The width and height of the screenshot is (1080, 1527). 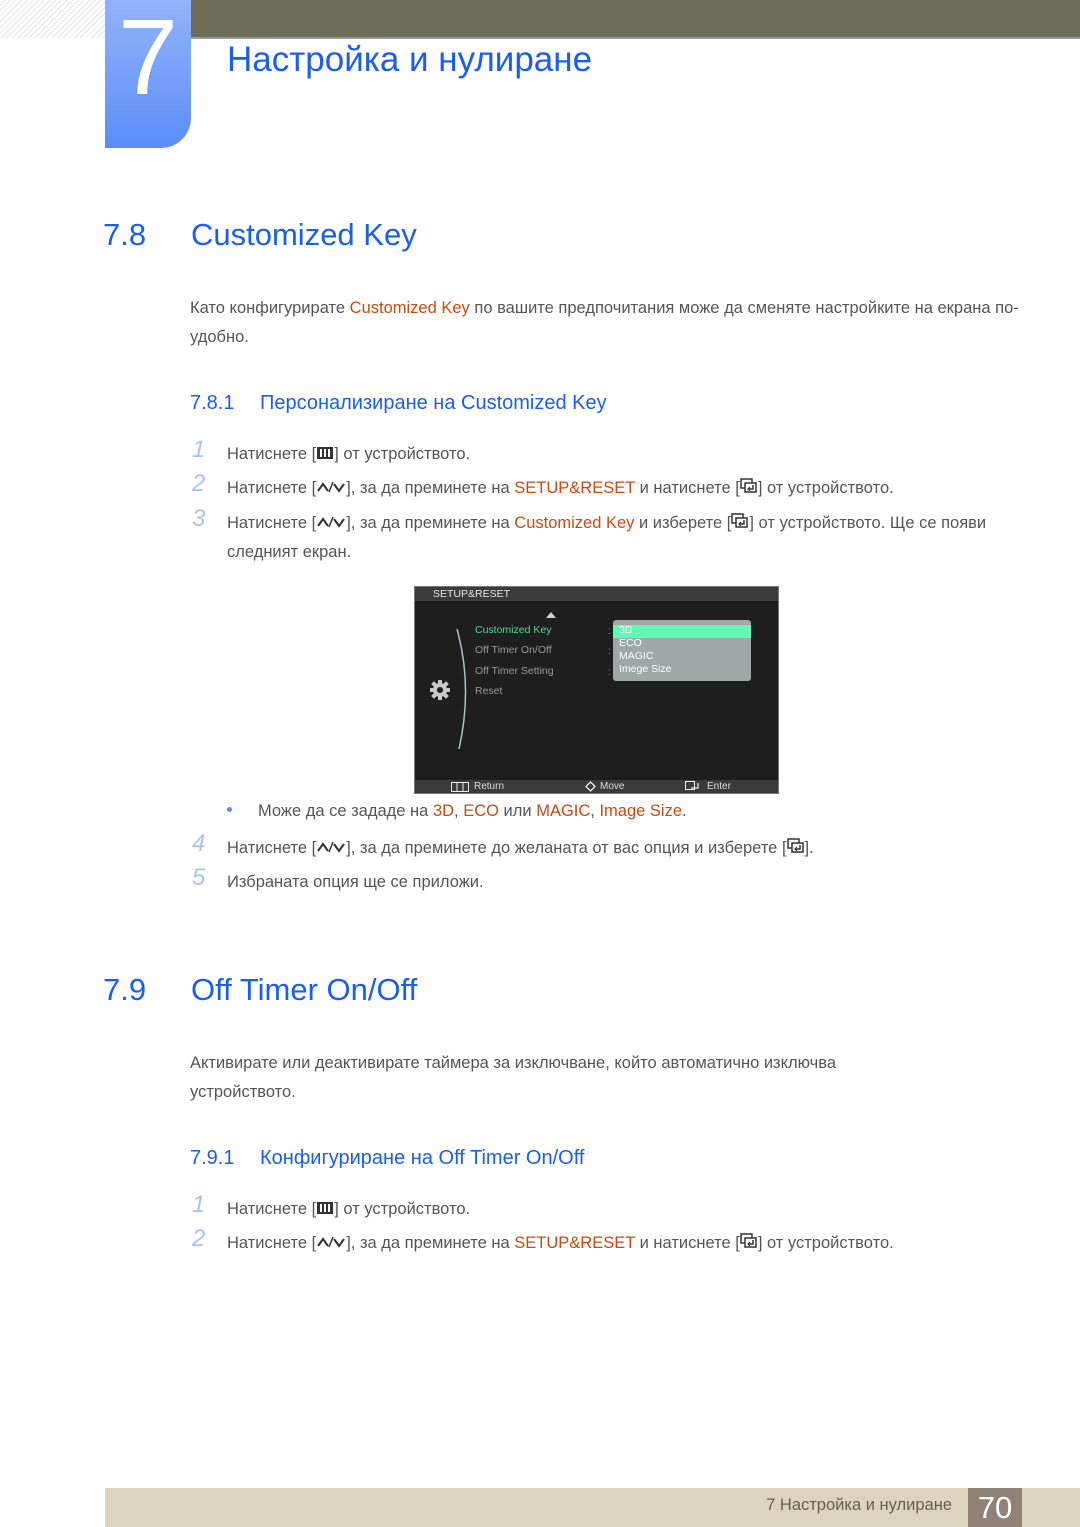 I want to click on section-number: 7.8, so click(x=125, y=234).